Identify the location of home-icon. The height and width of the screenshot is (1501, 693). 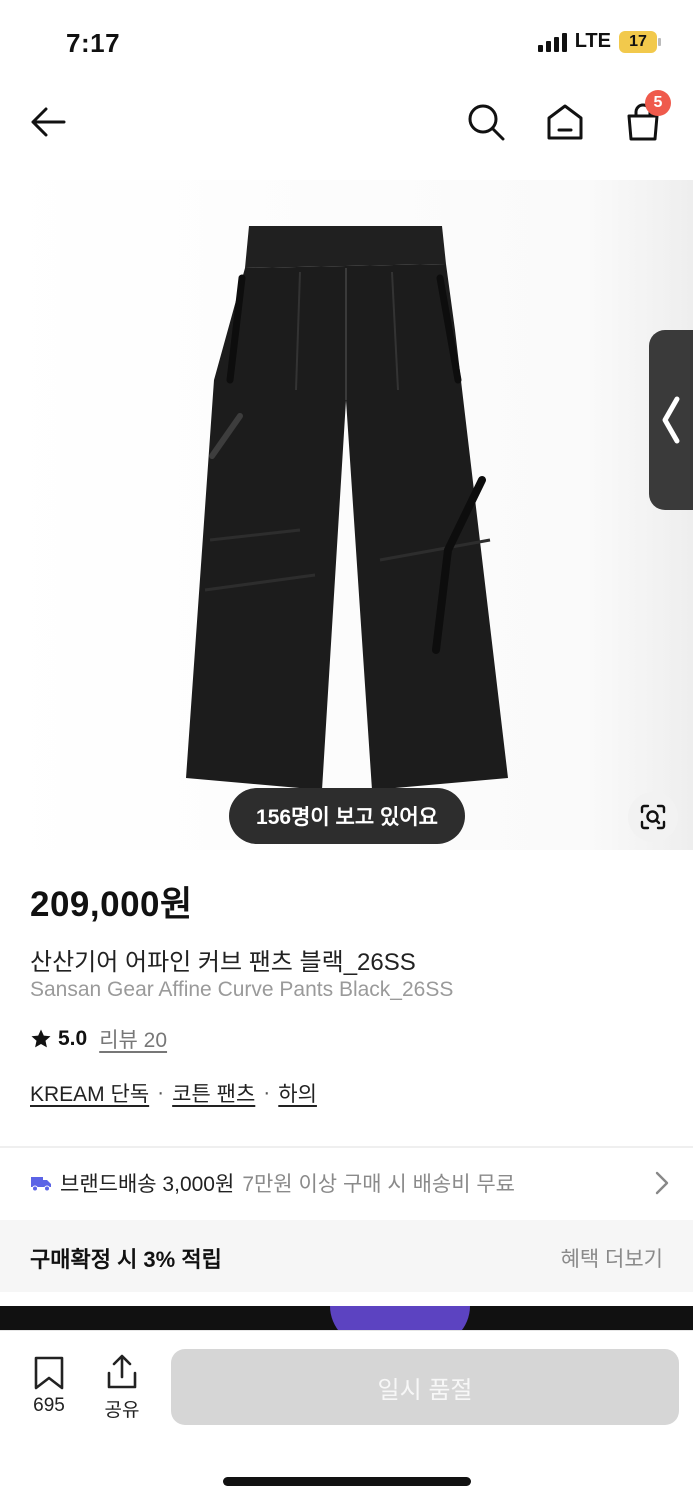
(565, 122).